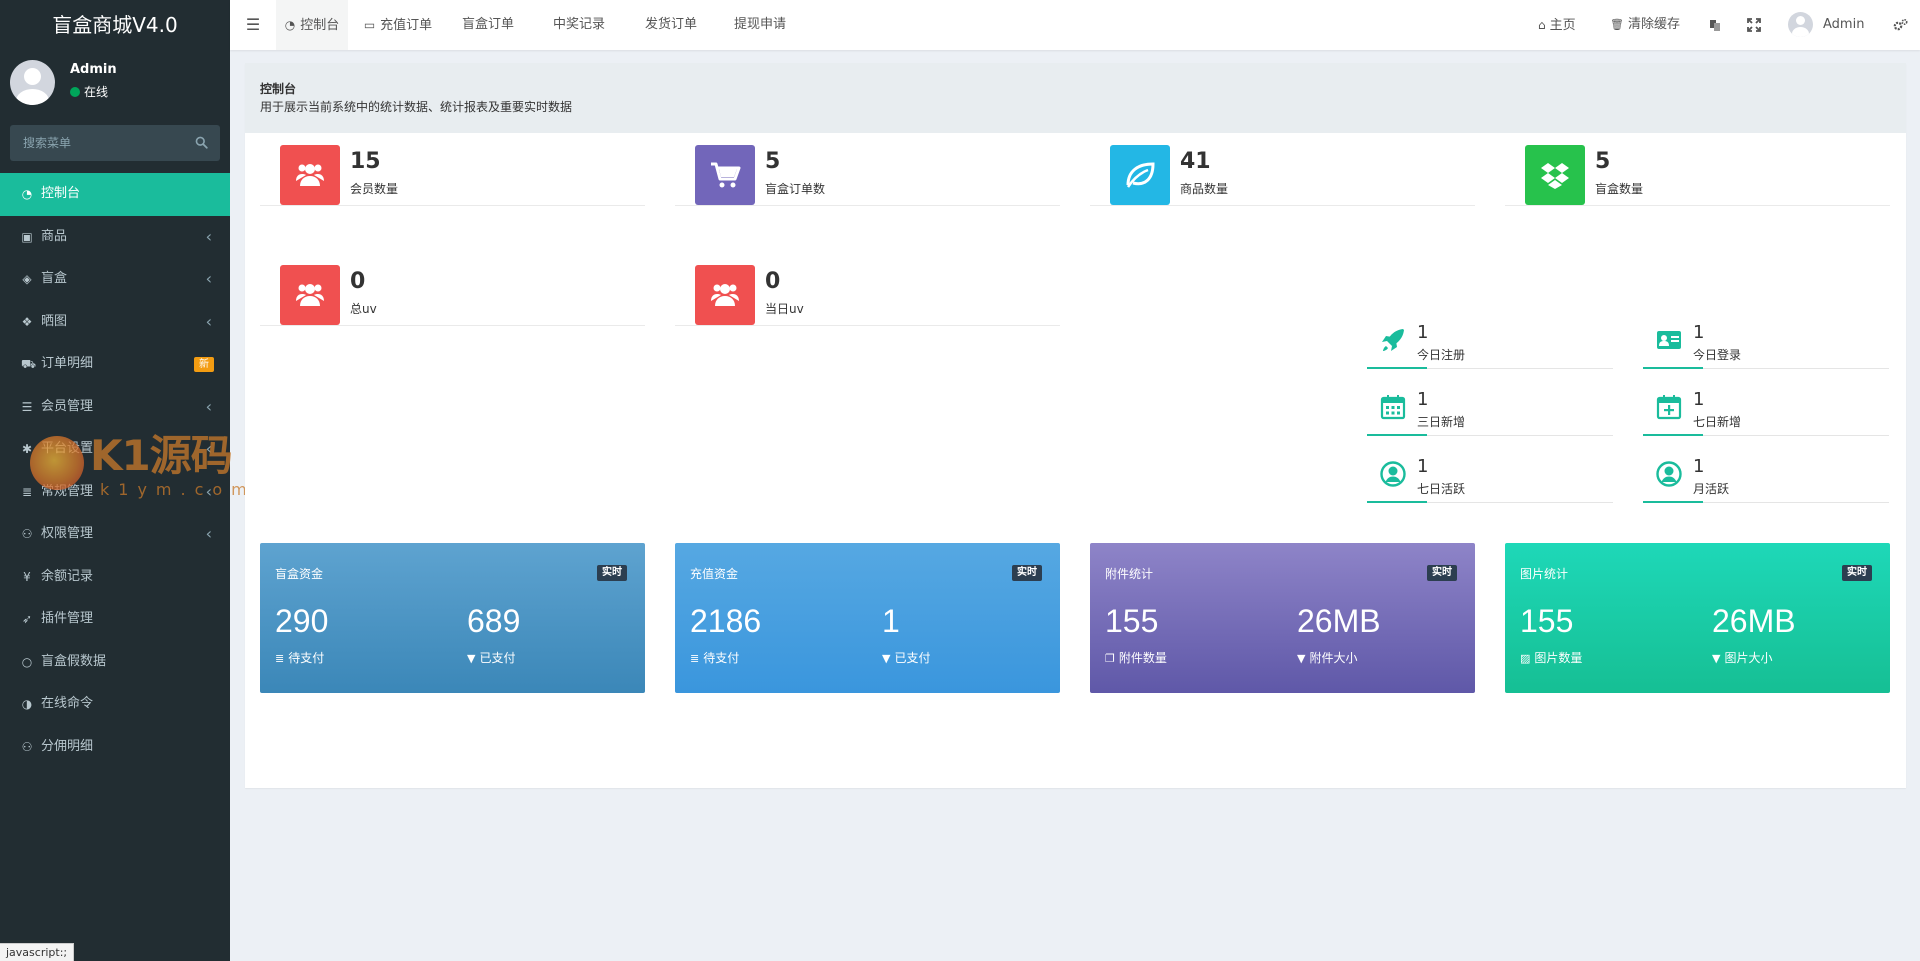 Image resolution: width=1920 pixels, height=961 pixels. Describe the element at coordinates (320, 25) in the screenshot. I see `tab-label: 控制台` at that location.